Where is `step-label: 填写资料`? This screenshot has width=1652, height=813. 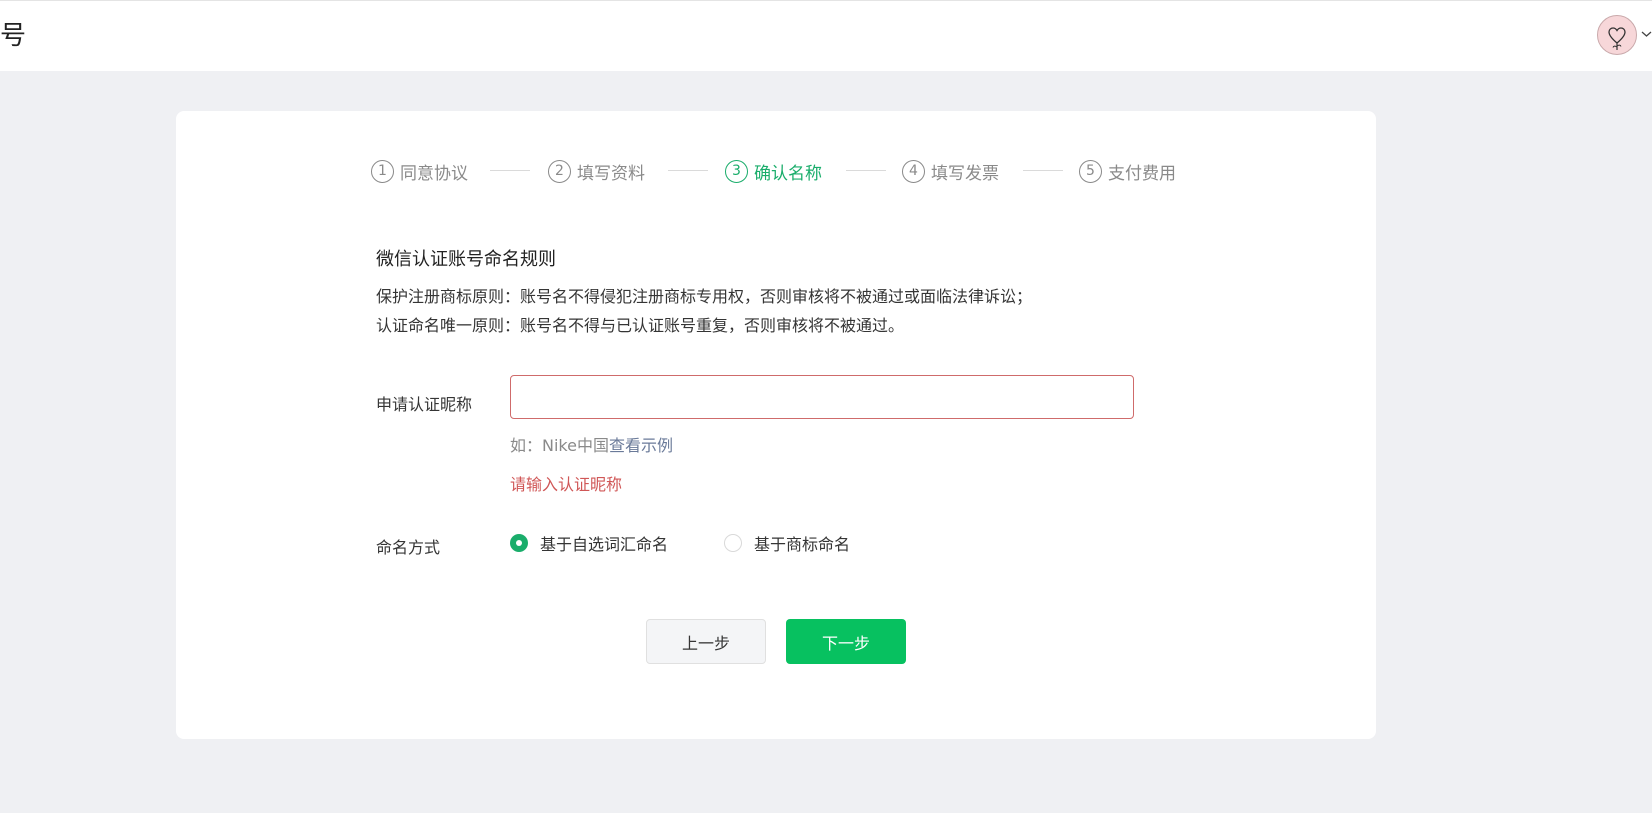
step-label: 填写资料 is located at coordinates (611, 173).